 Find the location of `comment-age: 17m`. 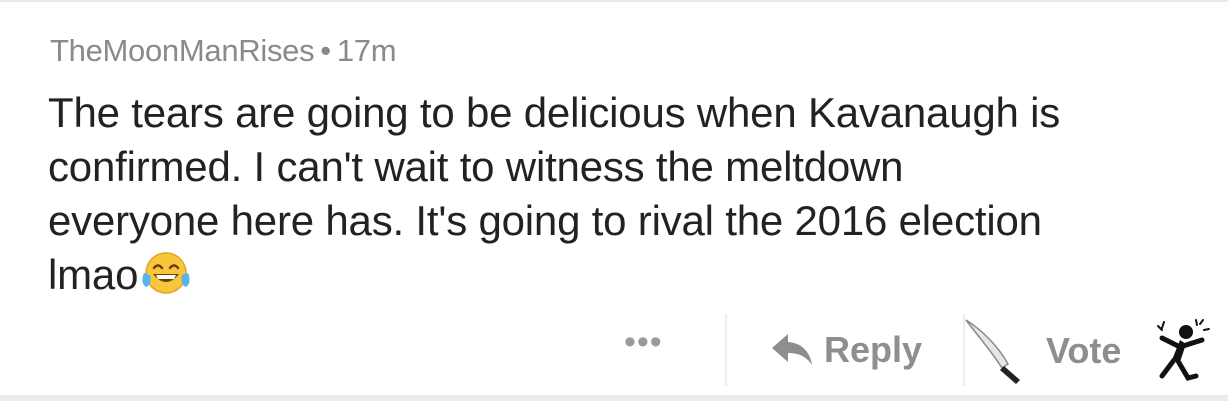

comment-age: 17m is located at coordinates (366, 50).